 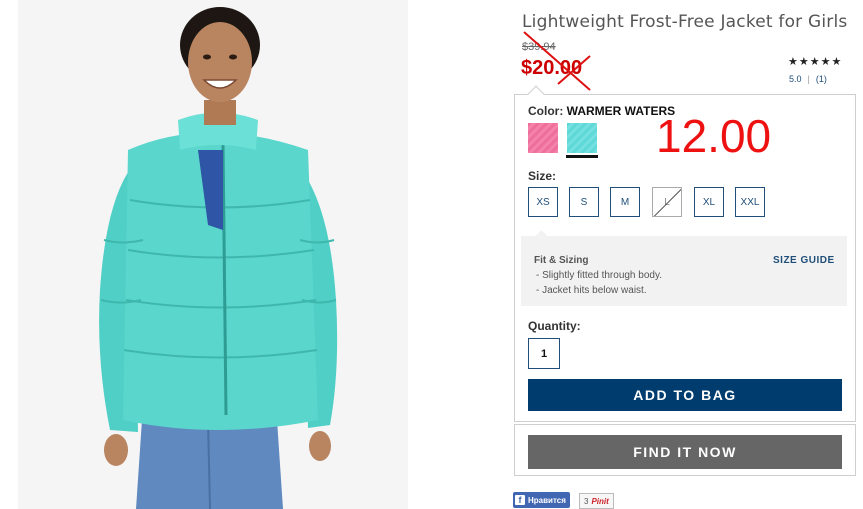 What do you see at coordinates (557, 61) in the screenshot?
I see `price-strike-annotation` at bounding box center [557, 61].